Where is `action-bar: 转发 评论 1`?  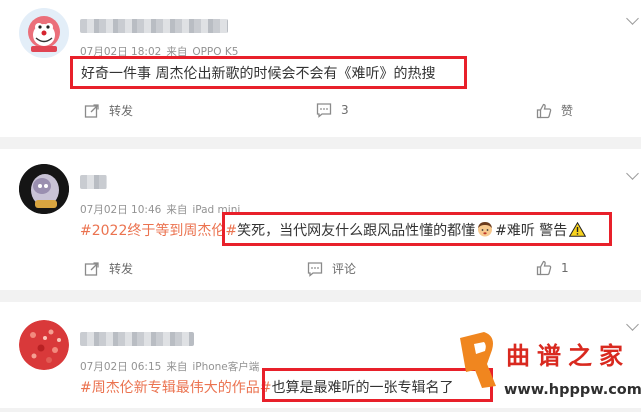 action-bar: 转发 评论 1 is located at coordinates (320, 270).